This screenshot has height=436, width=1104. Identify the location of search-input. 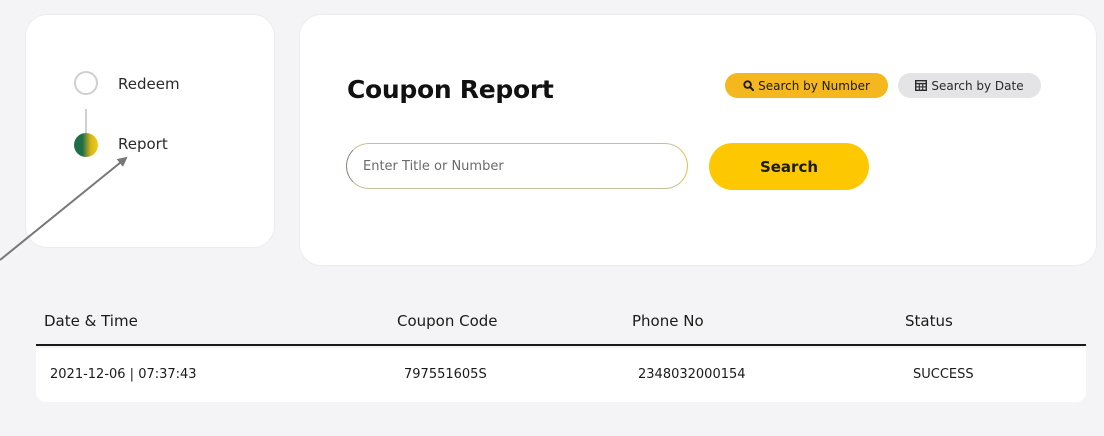
(517, 166).